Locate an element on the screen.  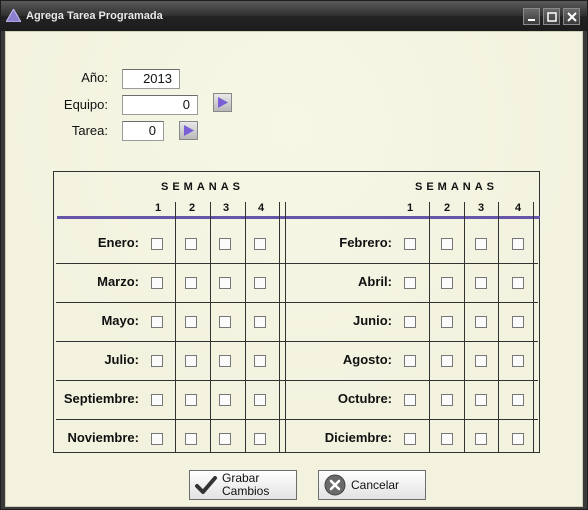
month-label: Noviembre: is located at coordinates (103, 437).